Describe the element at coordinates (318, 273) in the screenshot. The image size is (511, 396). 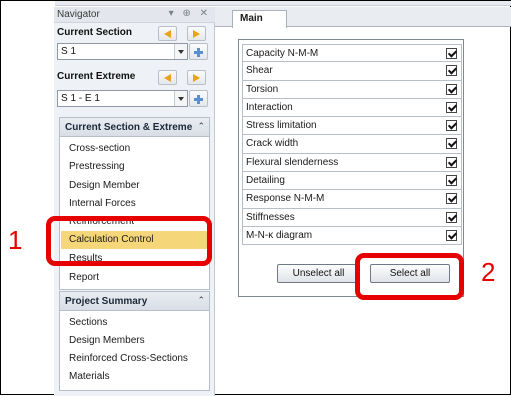
I see `unselect-all-button: Unselect all` at that location.